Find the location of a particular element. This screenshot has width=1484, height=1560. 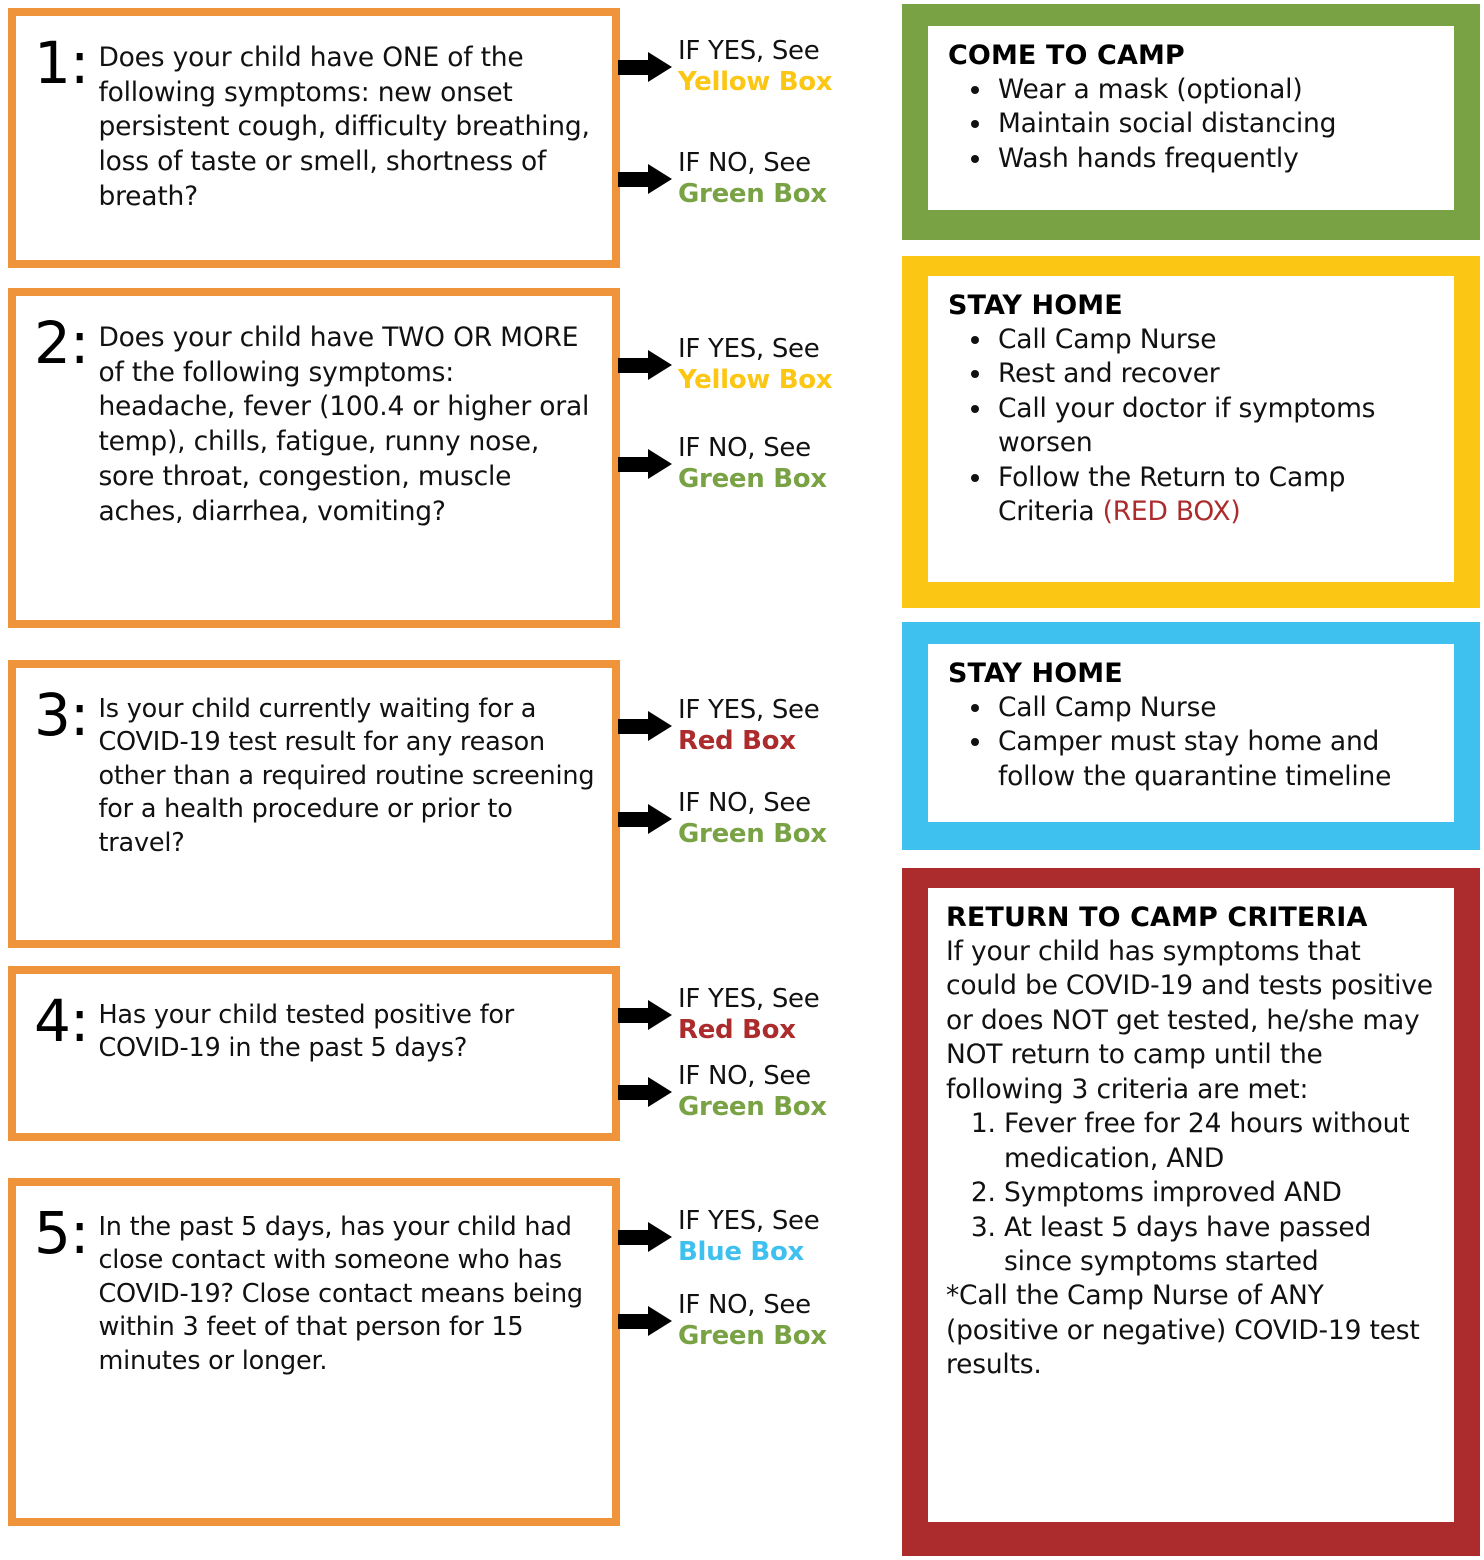

answer-target-yes-5: Blue Box is located at coordinates (783, 1252).